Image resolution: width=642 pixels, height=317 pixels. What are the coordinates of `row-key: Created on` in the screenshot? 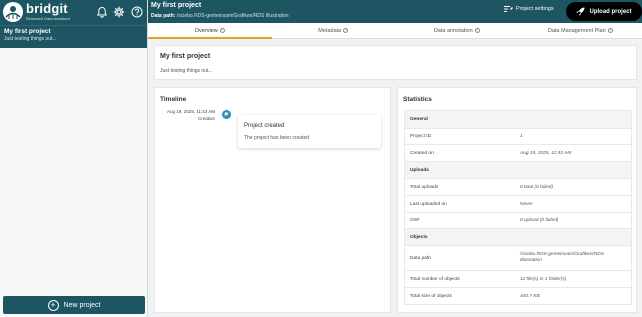 It's located at (422, 153).